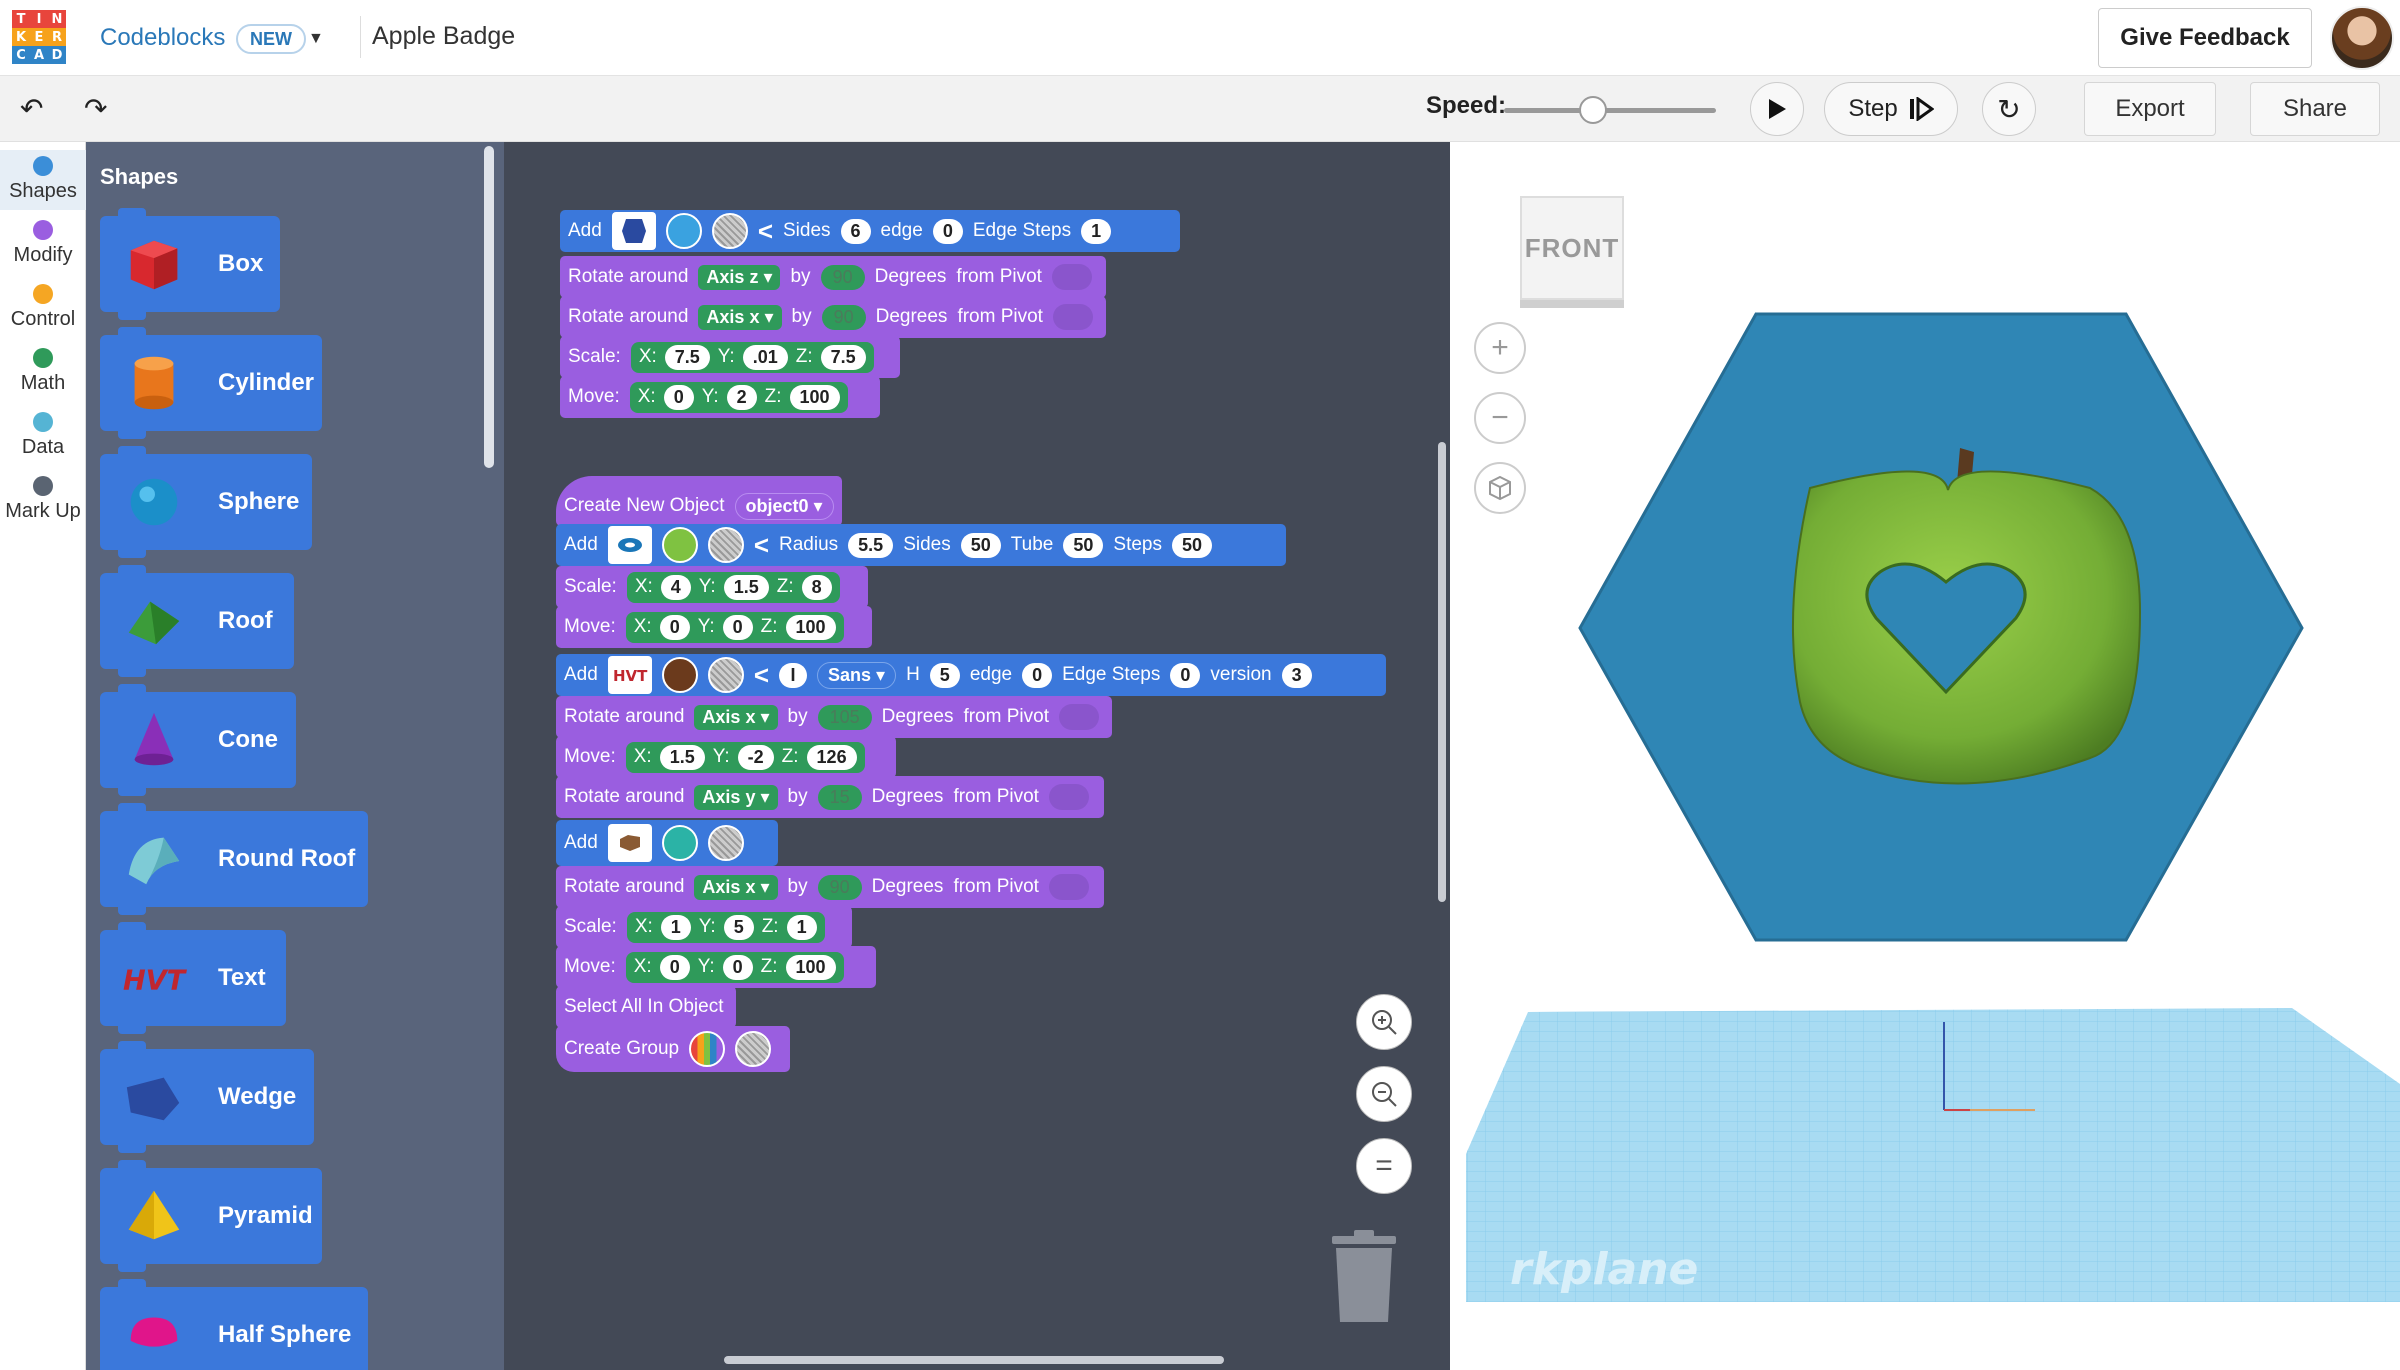 The height and width of the screenshot is (1370, 2400). I want to click on shape-block-text: HVT Text, so click(193, 978).